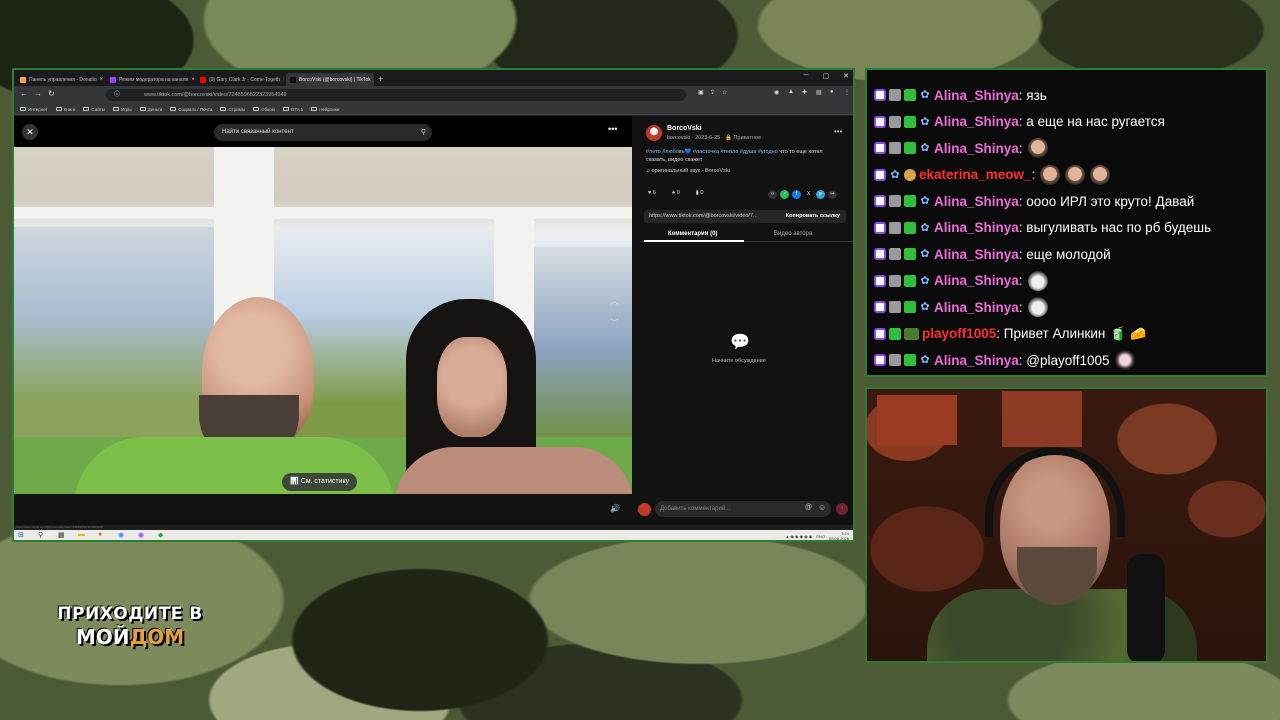 Image resolution: width=1280 pixels, height=720 pixels. I want to click on new-tab-icon: +, so click(380, 79).